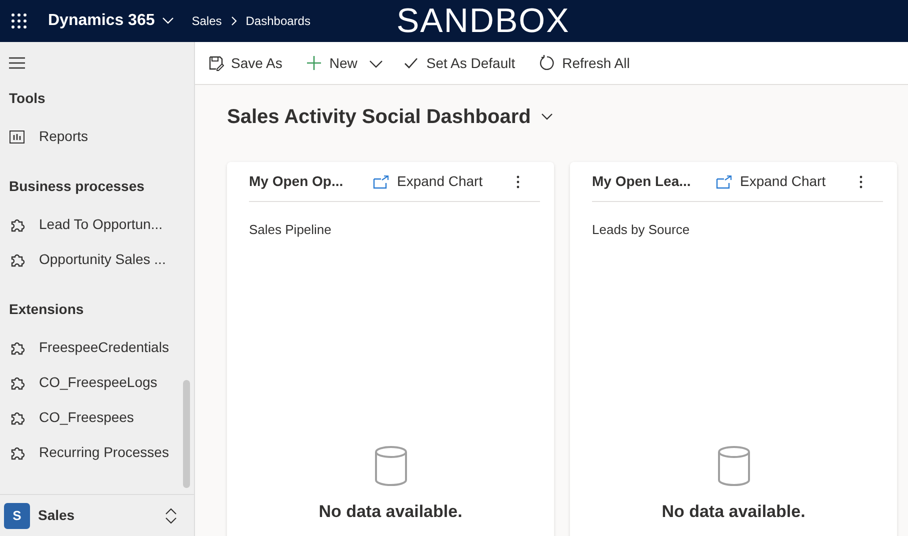  Describe the element at coordinates (278, 21) in the screenshot. I see `breadcrumb-link: Dashboards` at that location.